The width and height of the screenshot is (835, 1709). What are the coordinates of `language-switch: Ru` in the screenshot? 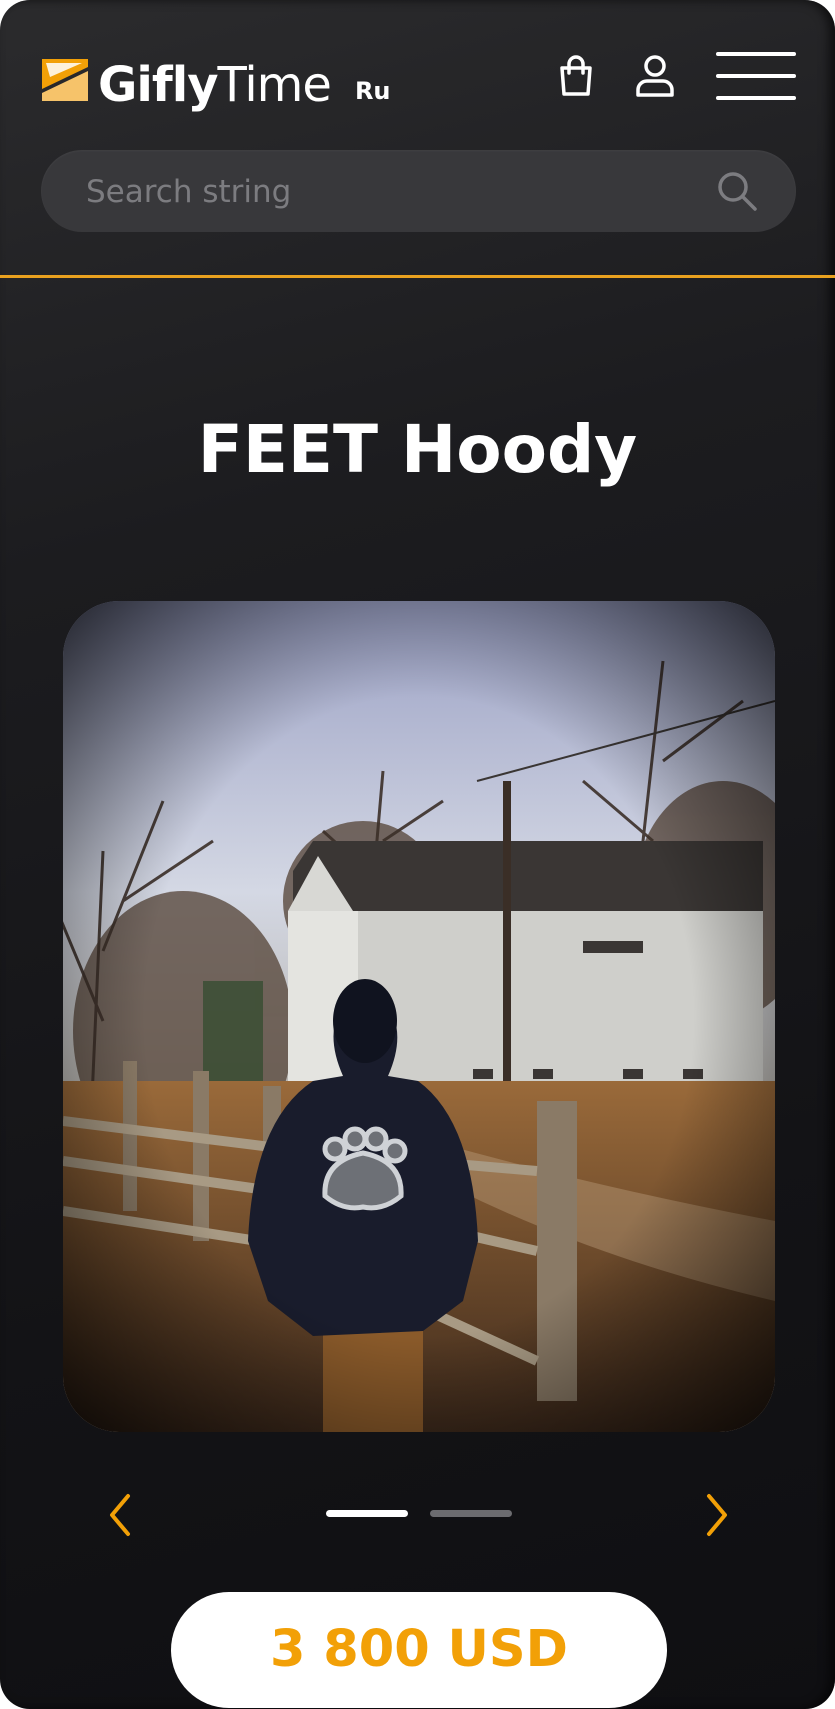 It's located at (373, 91).